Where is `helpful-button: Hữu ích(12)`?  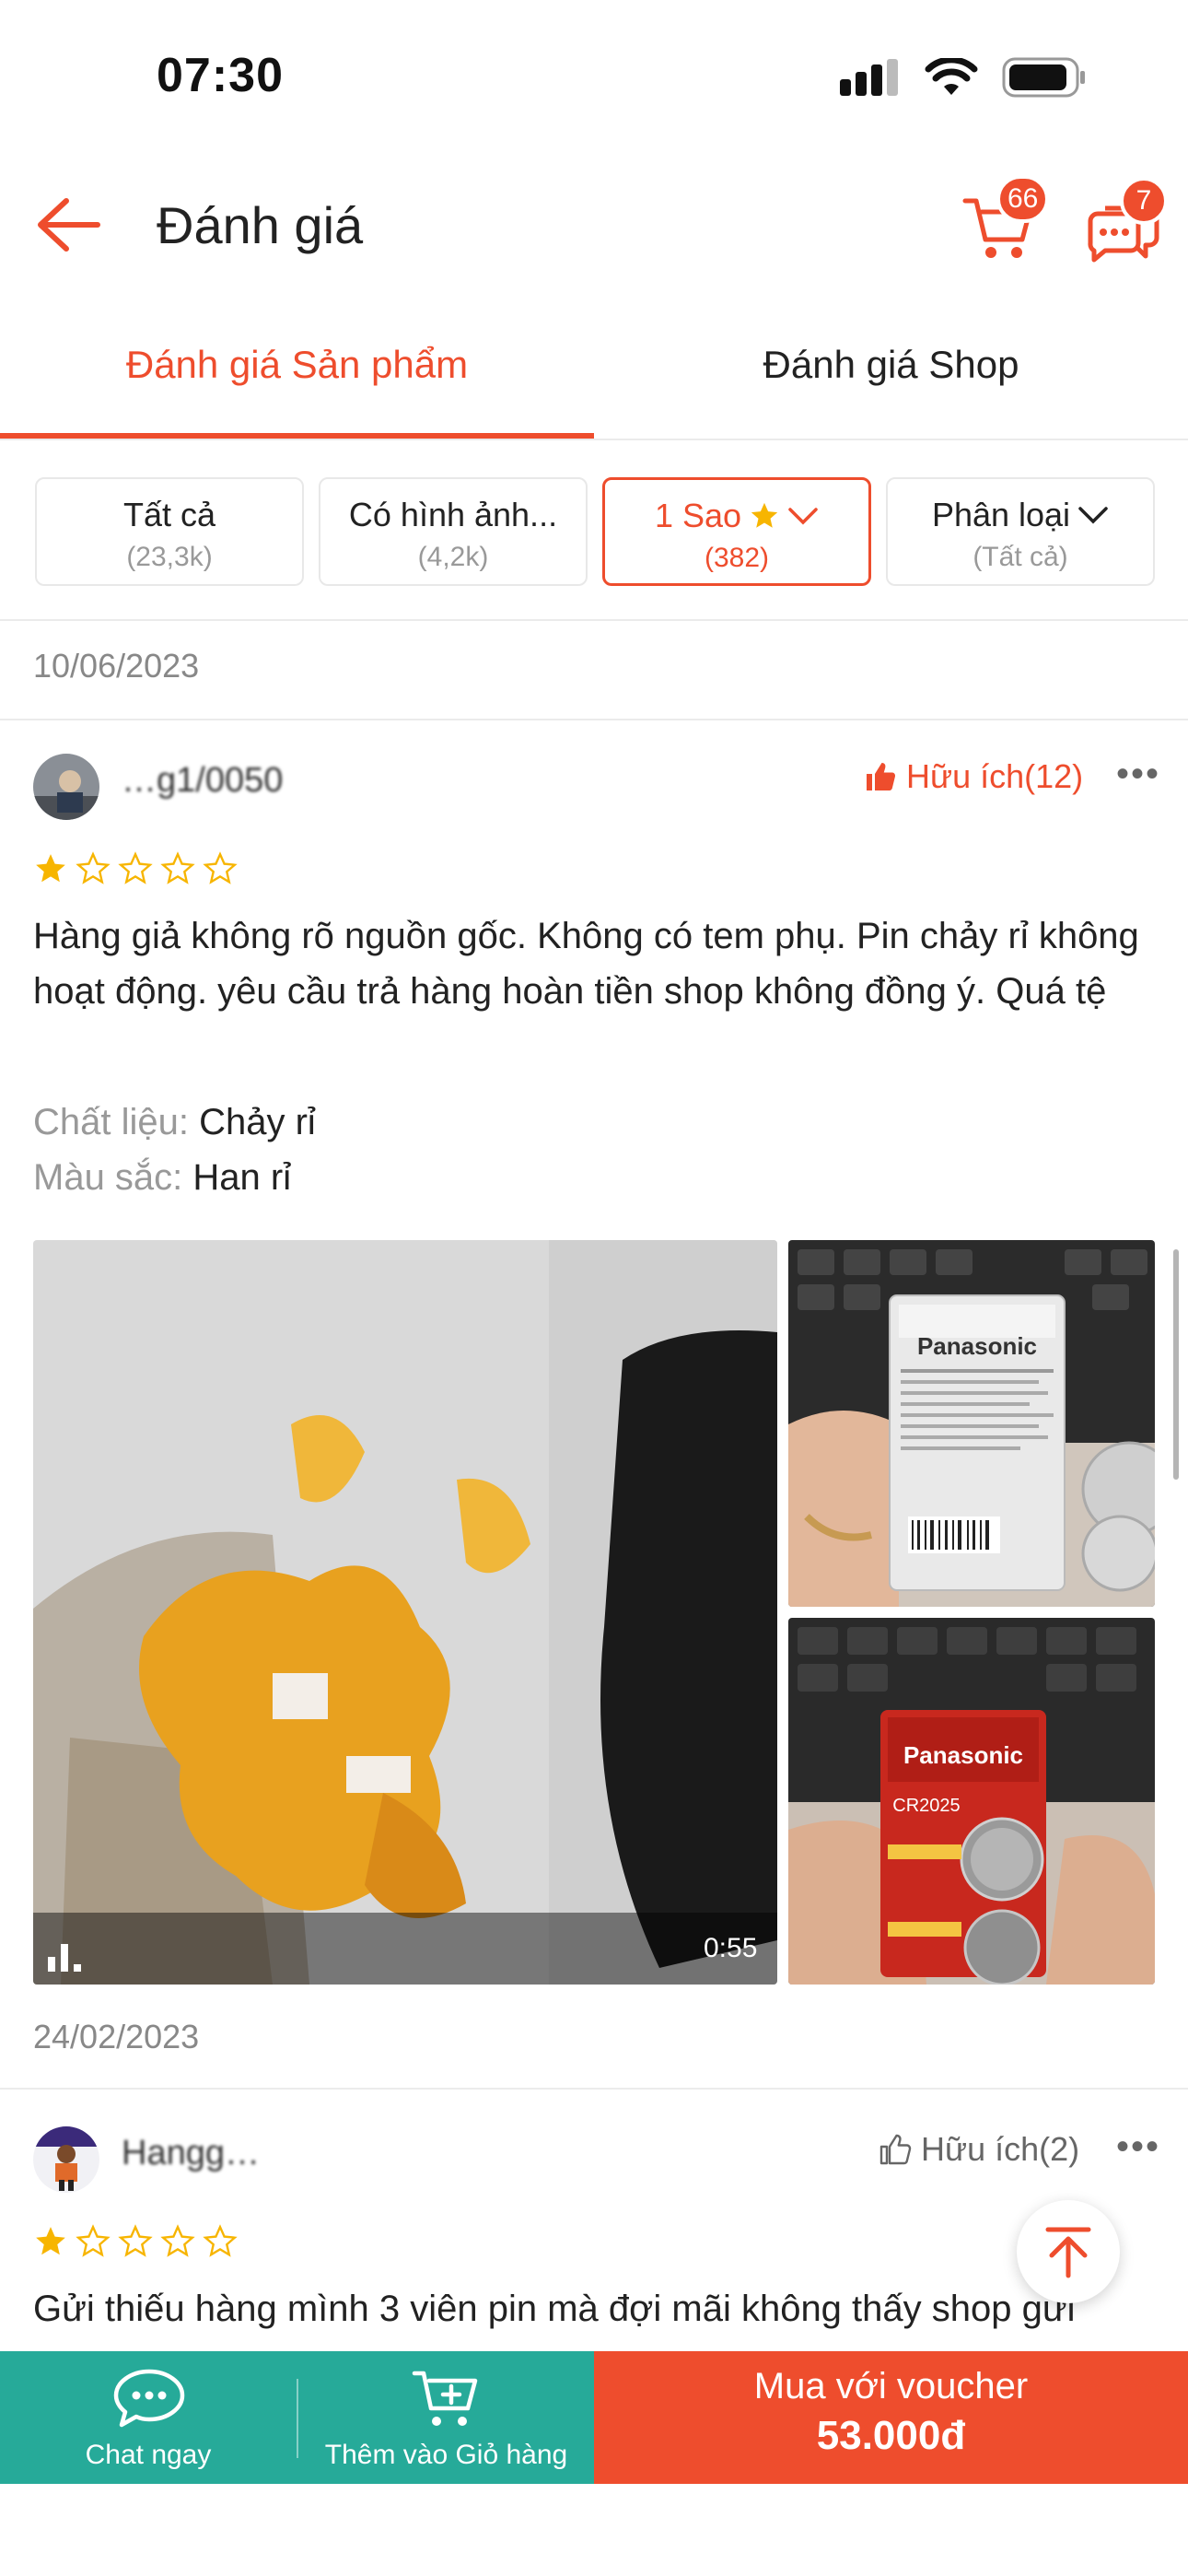 helpful-button: Hữu ích(12) is located at coordinates (973, 776).